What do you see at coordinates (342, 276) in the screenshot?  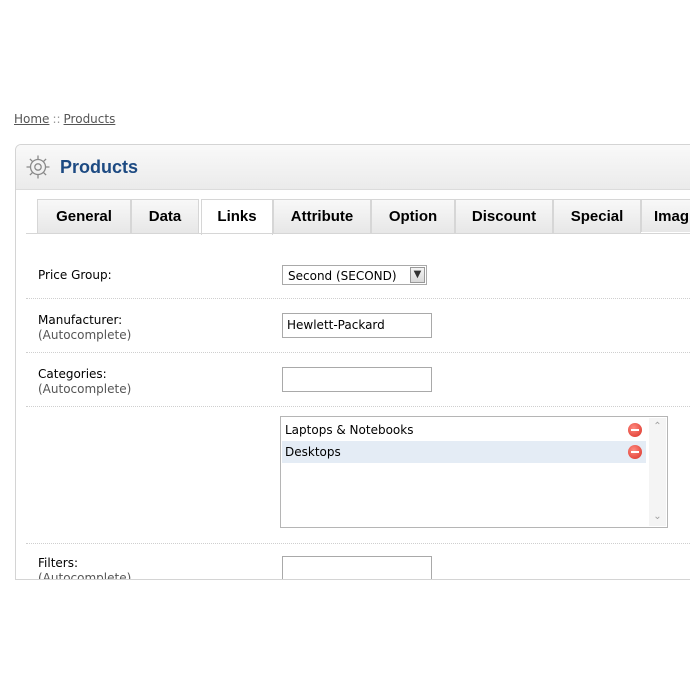 I see `price-group-value: Second (SECOND)` at bounding box center [342, 276].